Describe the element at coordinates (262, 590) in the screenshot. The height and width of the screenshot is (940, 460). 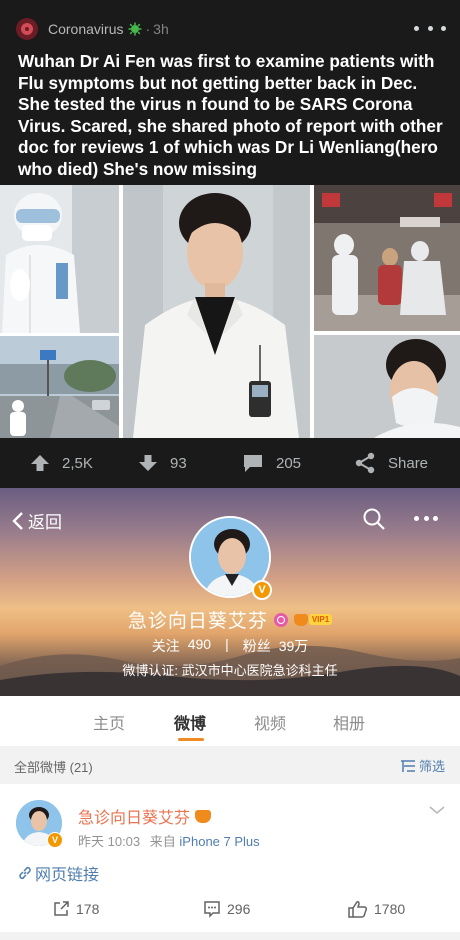
I see `verified-badge: V` at that location.